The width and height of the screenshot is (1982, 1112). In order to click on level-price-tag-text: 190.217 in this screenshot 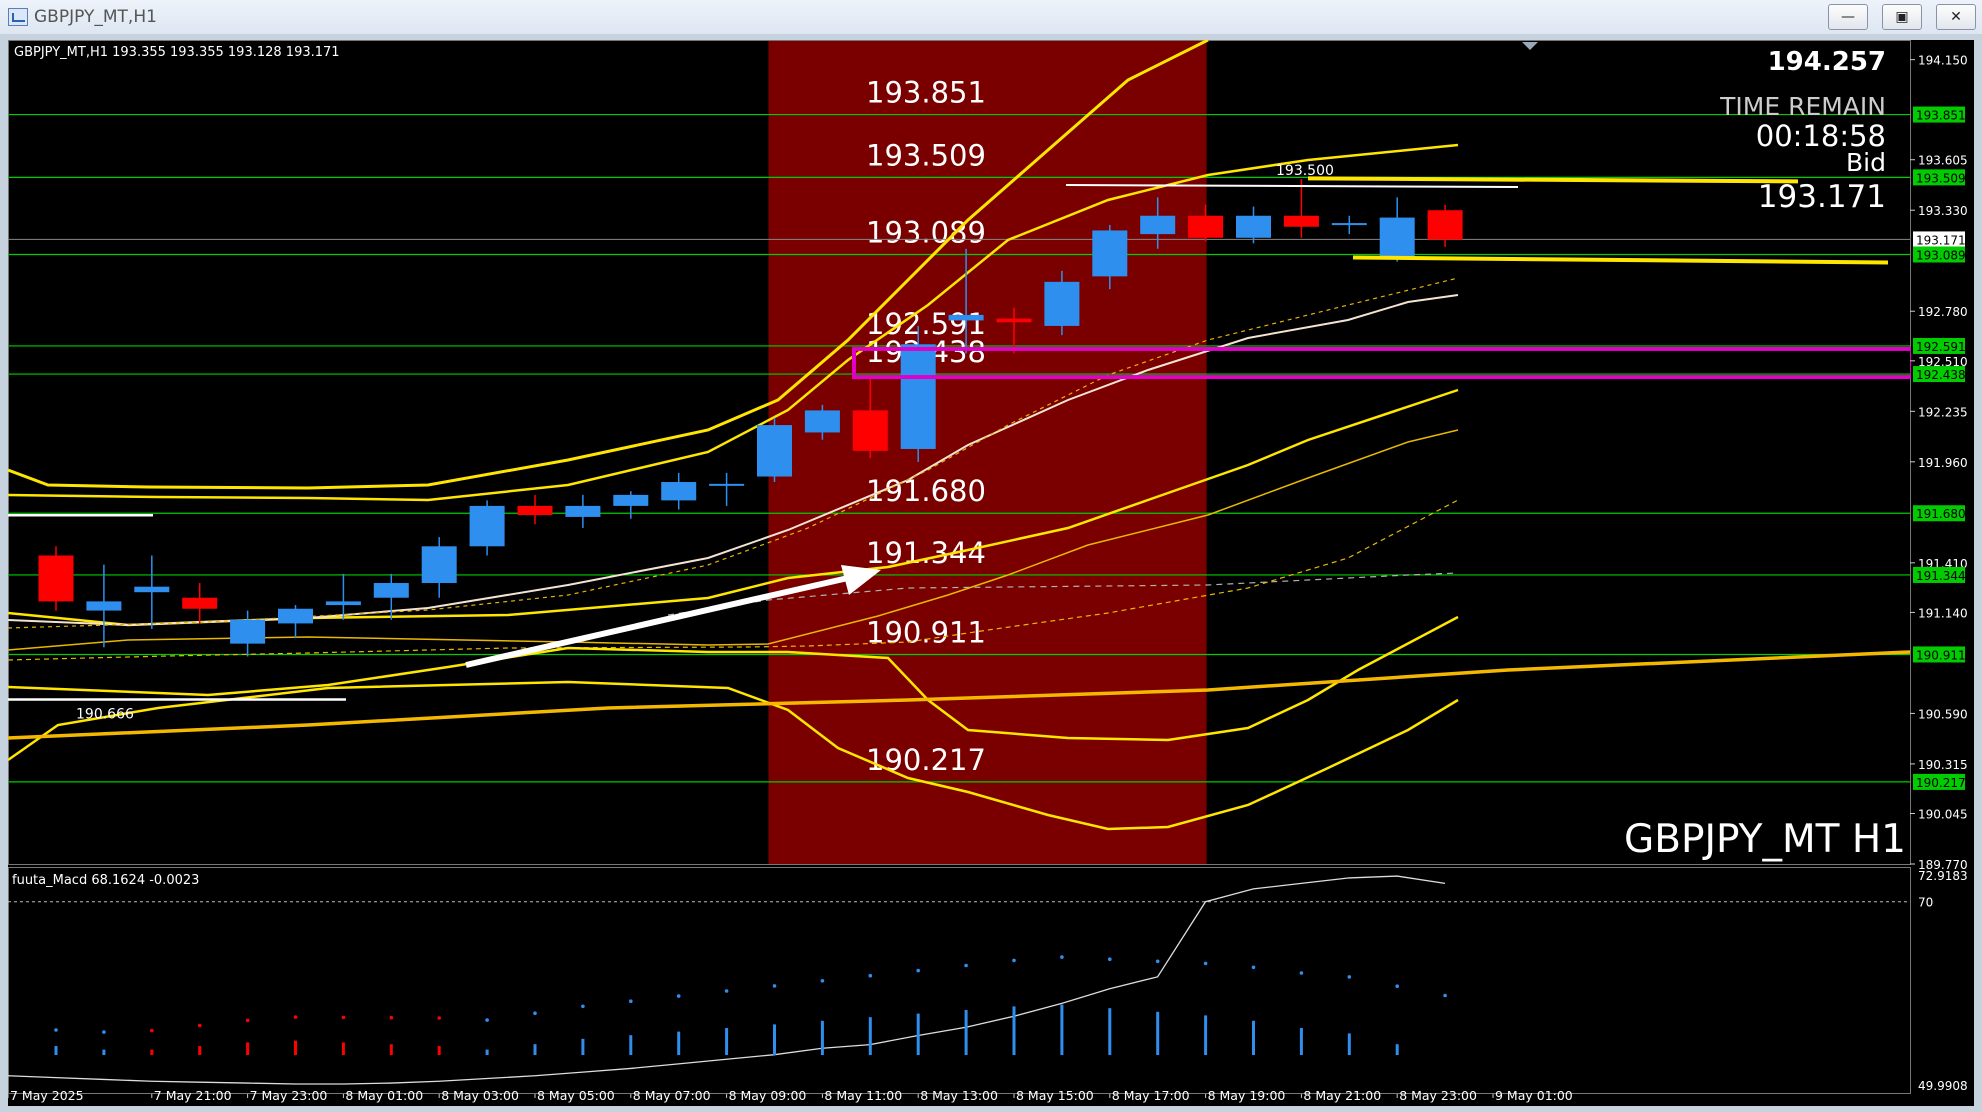, I will do `click(1941, 783)`.